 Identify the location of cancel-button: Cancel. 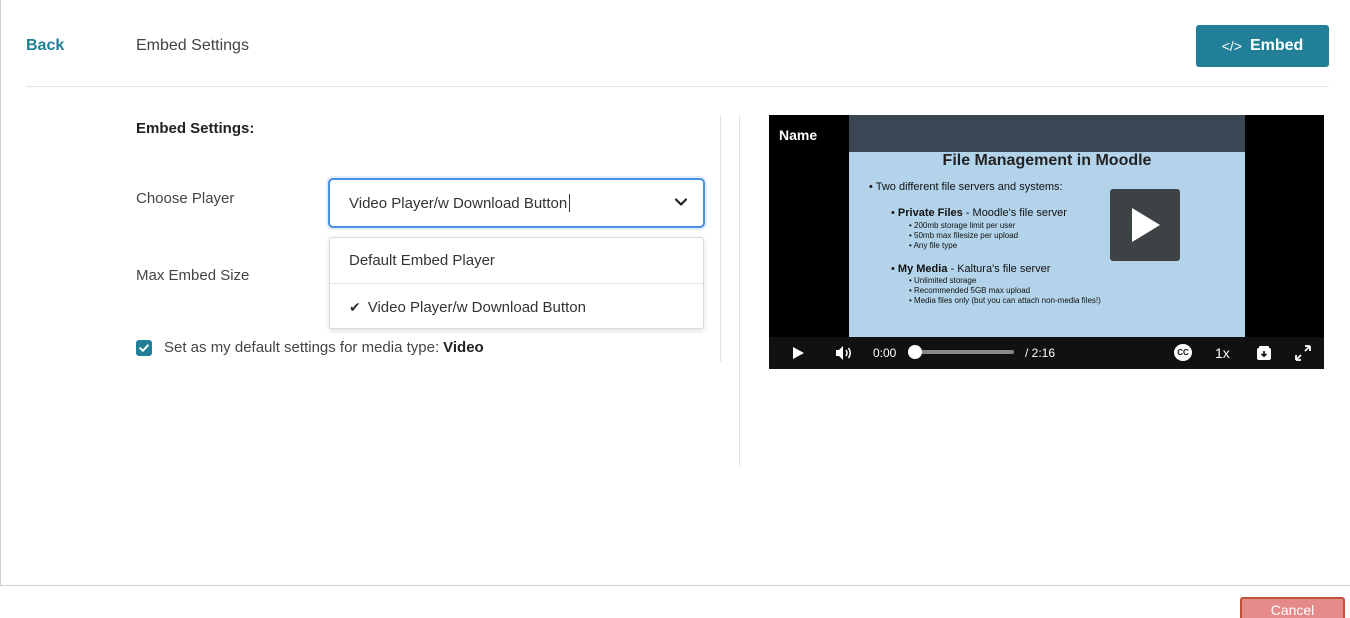
(1292, 607).